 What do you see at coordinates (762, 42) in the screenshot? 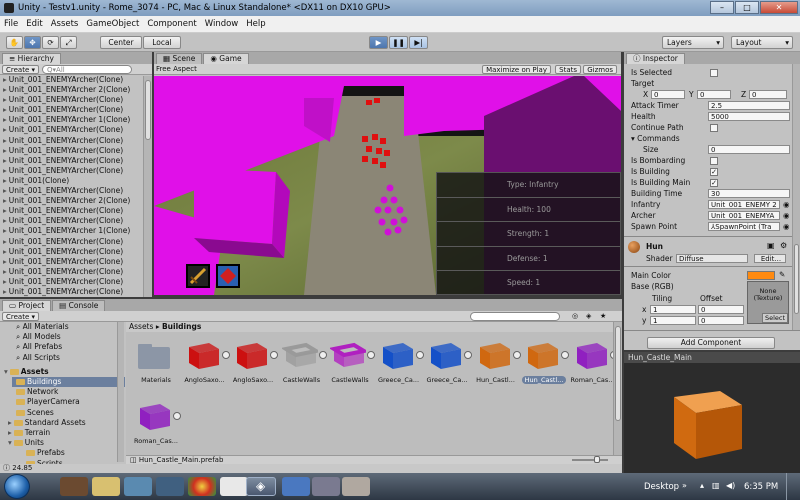
I see `layout-dropdown: Layout ▾` at bounding box center [762, 42].